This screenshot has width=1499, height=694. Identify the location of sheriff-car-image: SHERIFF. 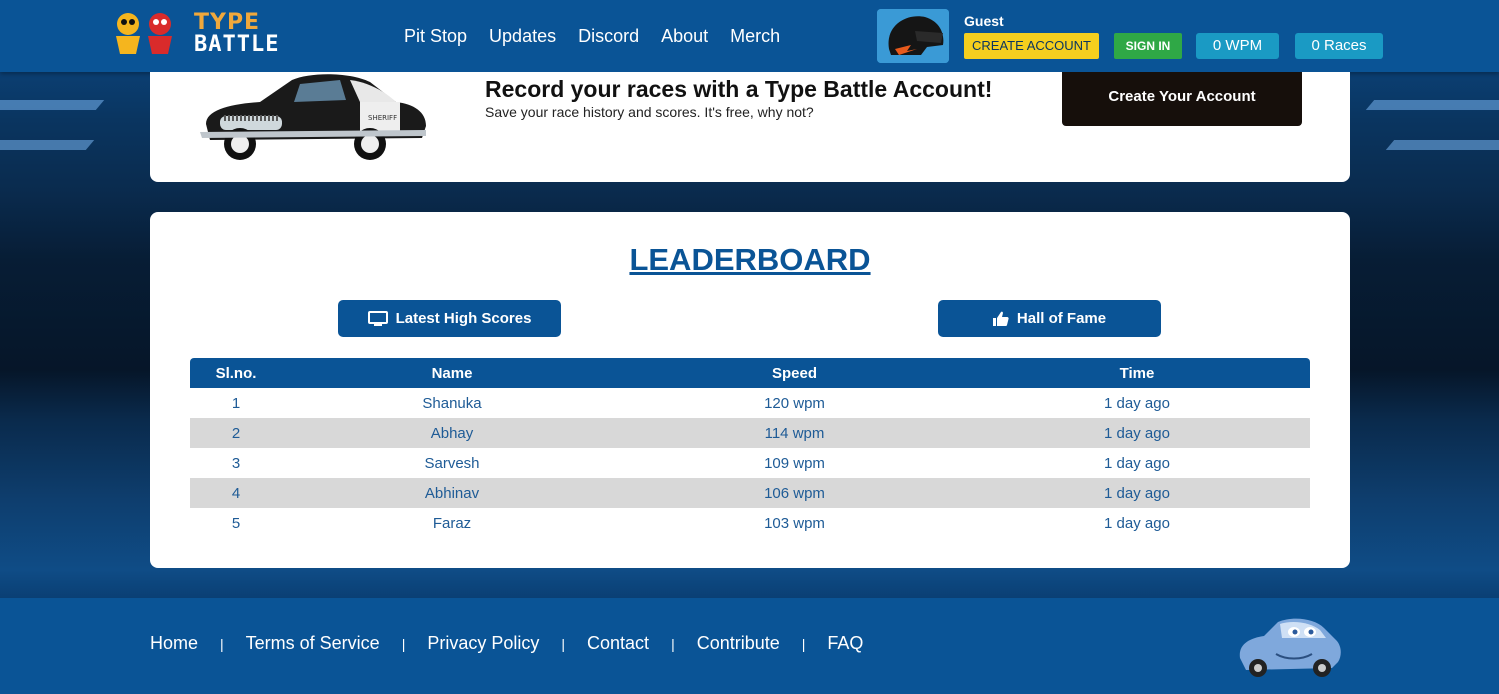
(315, 114).